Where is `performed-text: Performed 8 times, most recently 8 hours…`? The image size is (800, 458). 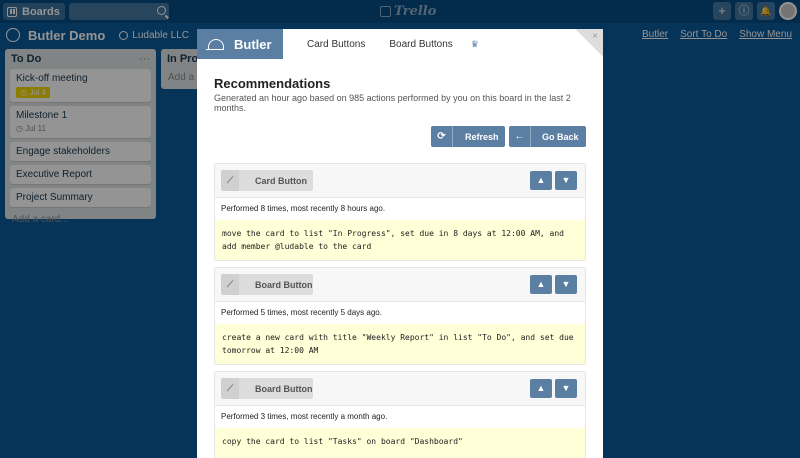 performed-text: Performed 8 times, most recently 8 hours… is located at coordinates (303, 208).